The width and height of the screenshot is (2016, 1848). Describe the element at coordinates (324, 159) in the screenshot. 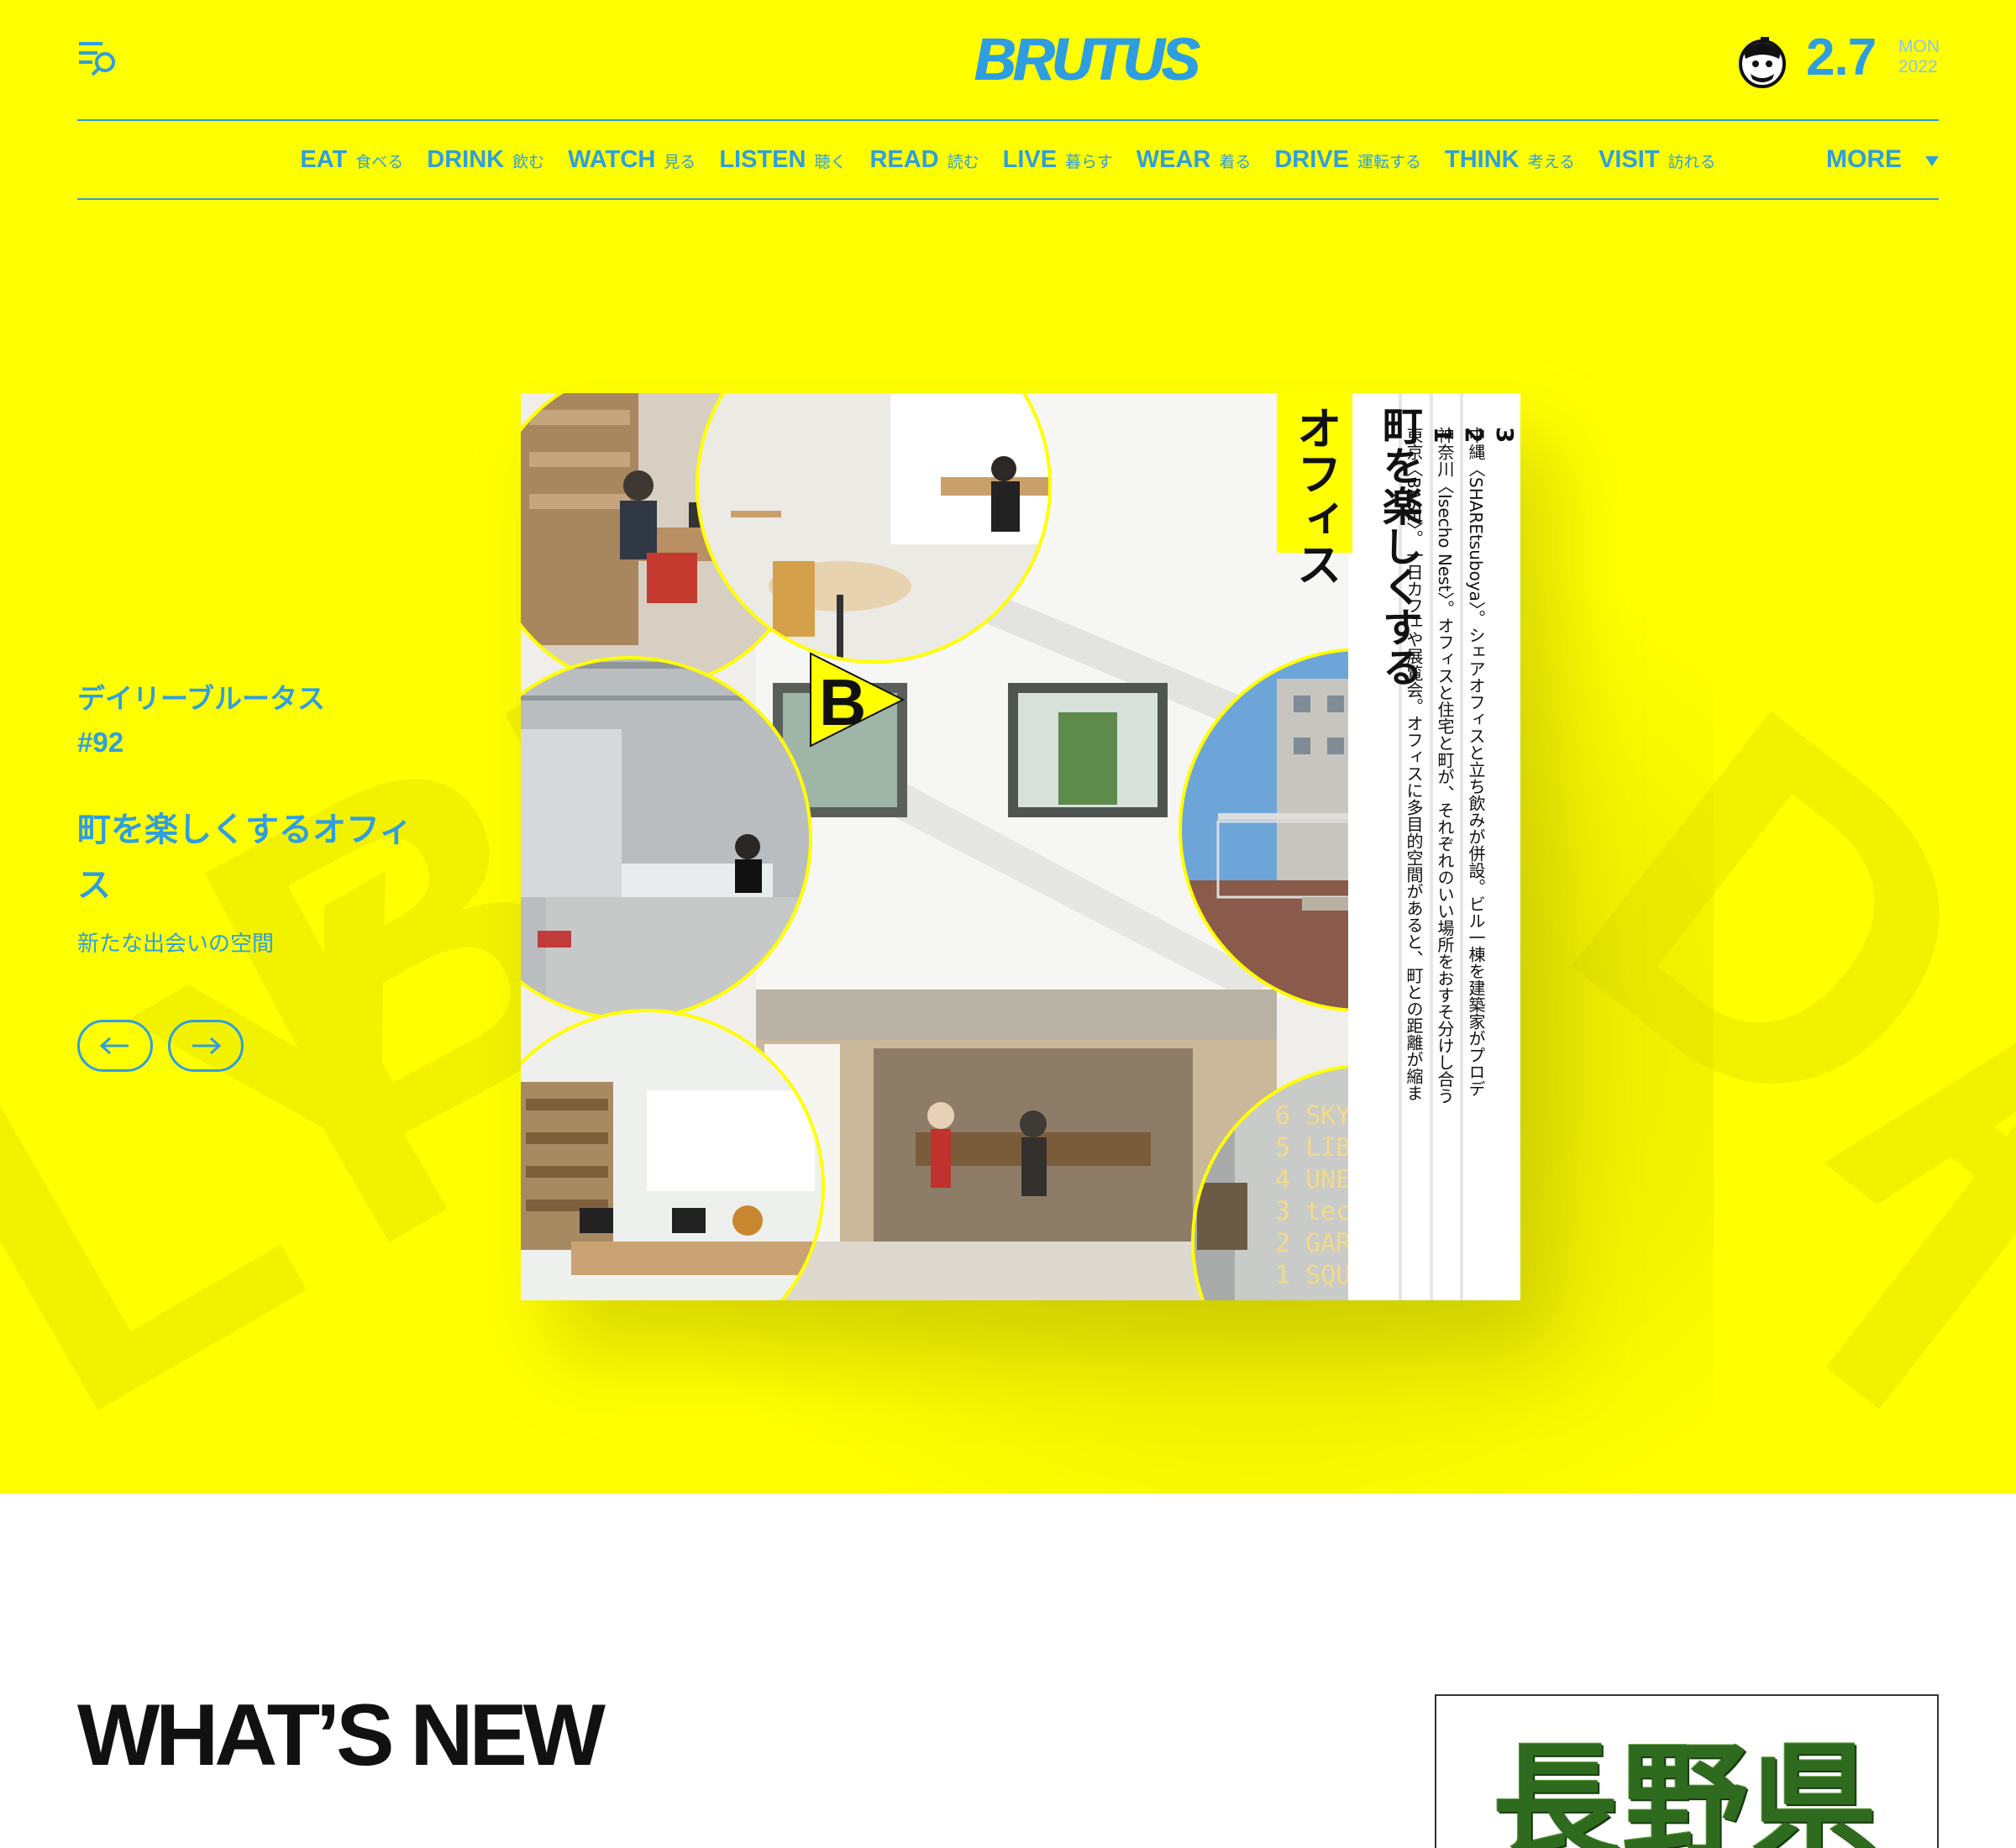

I see `nav-item-label: EAT` at that location.